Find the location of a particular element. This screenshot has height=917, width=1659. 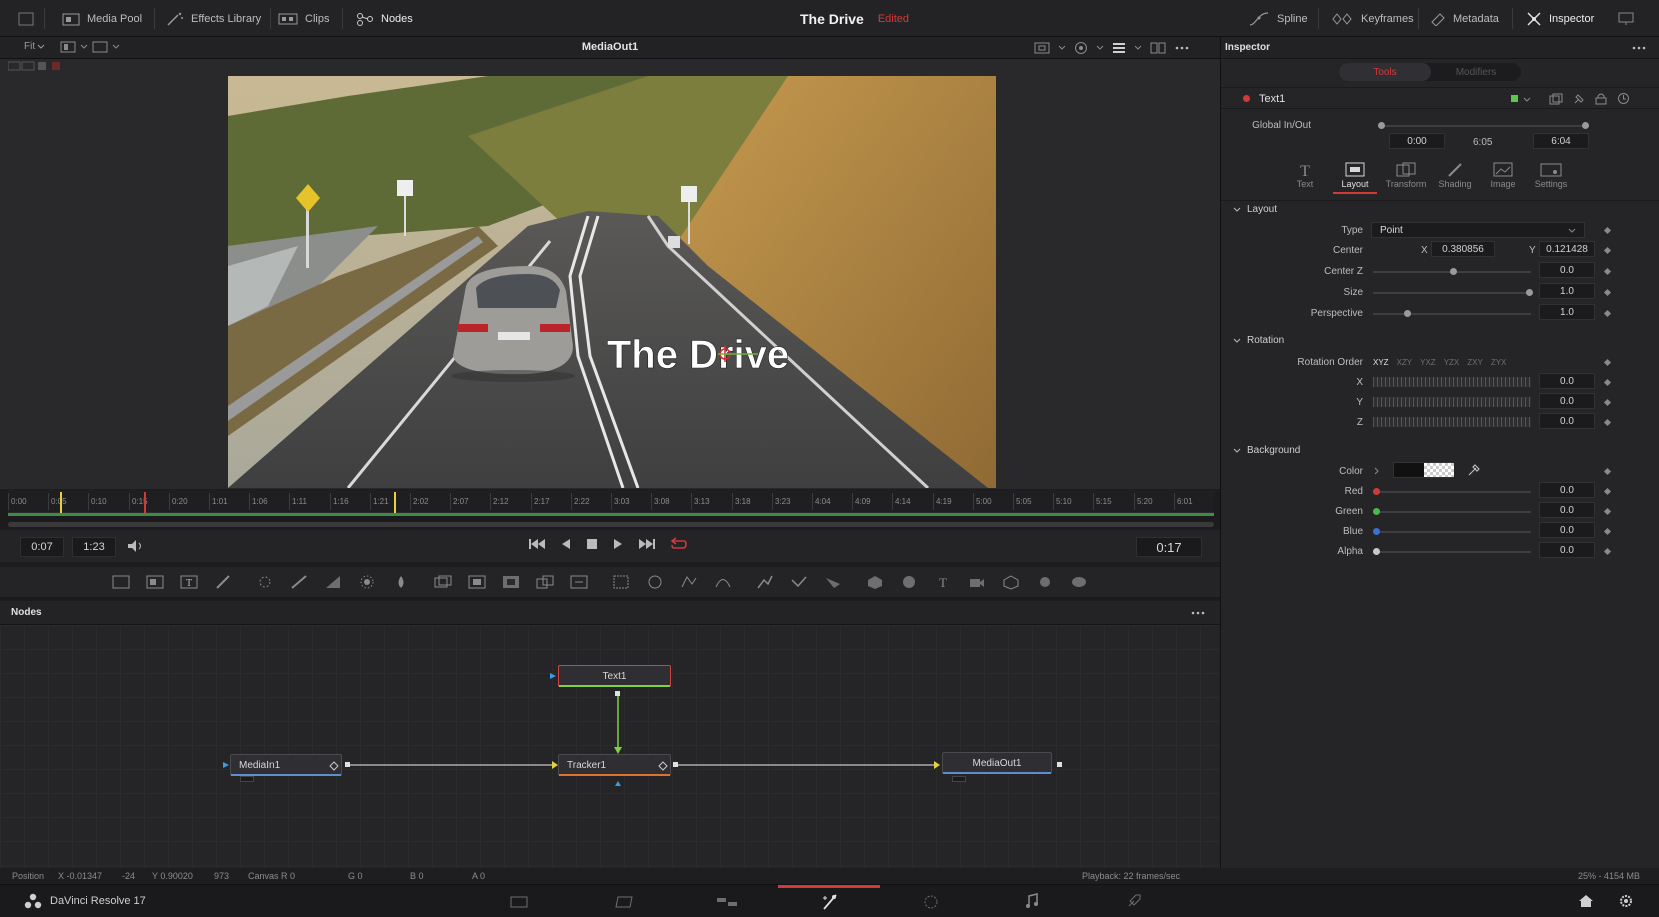

media-pool-button: Media Pool is located at coordinates (102, 18).